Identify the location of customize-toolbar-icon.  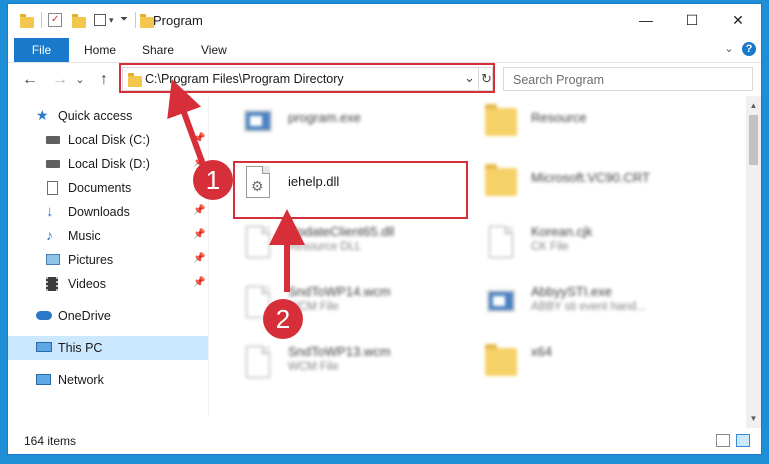
(100, 20).